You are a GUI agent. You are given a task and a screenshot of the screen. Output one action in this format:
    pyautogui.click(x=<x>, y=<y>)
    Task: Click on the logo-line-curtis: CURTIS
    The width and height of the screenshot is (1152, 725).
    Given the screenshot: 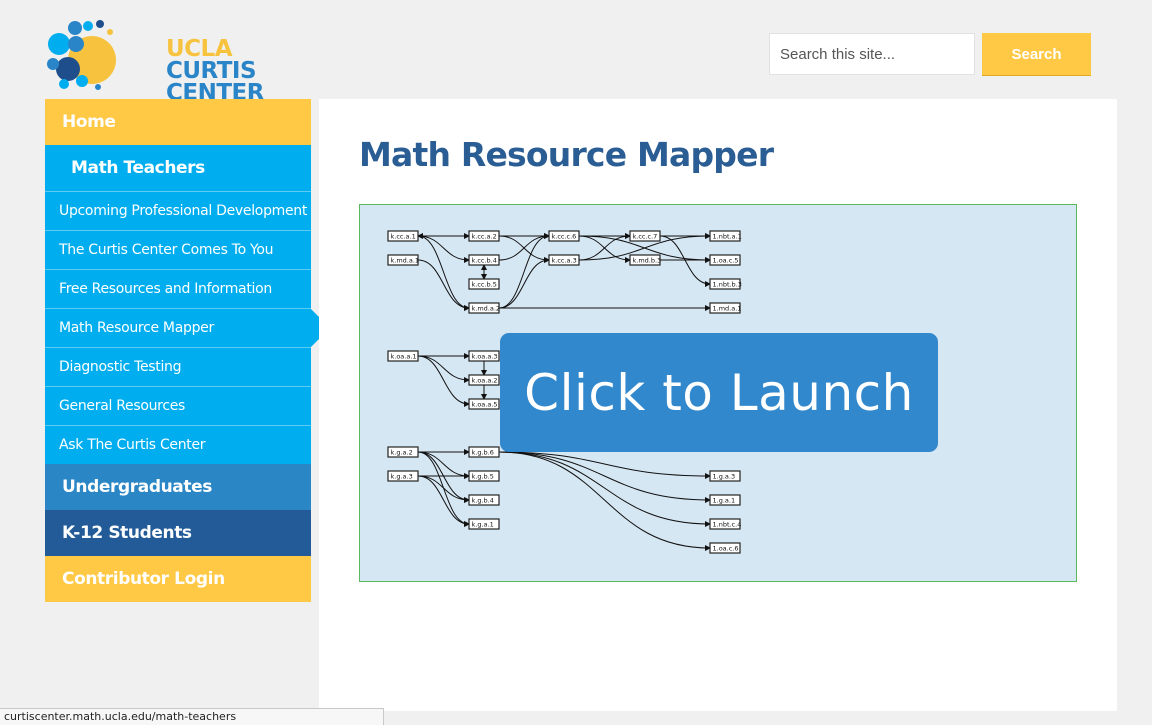 What is the action you would take?
    pyautogui.click(x=211, y=71)
    